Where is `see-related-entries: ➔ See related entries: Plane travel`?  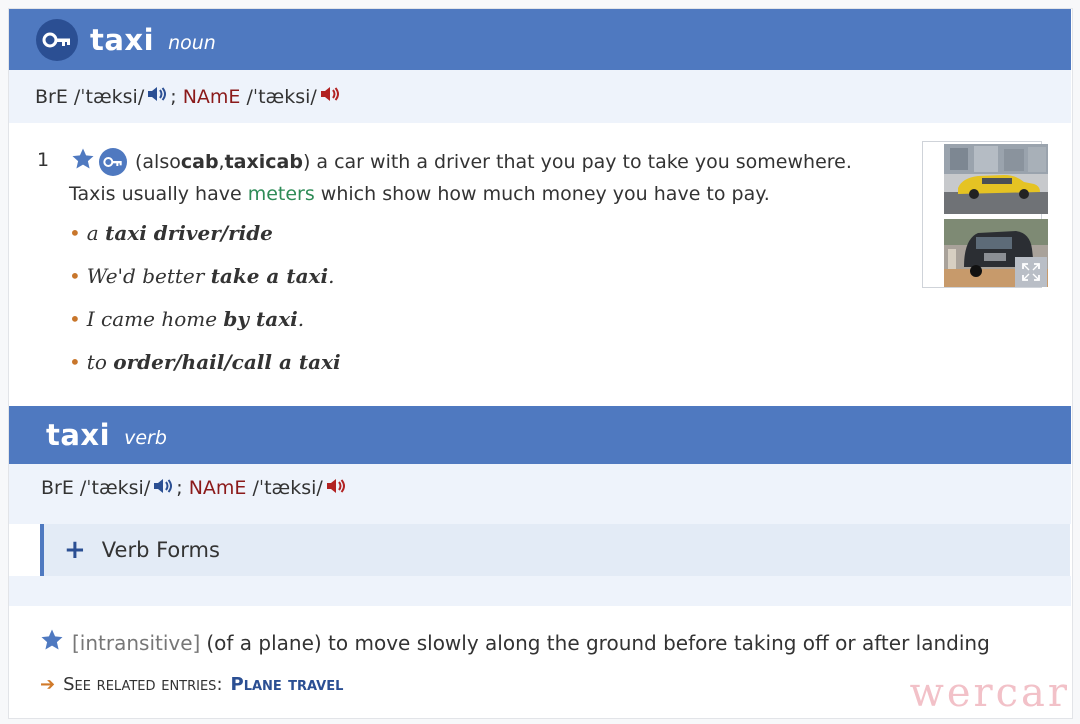
see-related-entries: ➔ See related entries: Plane travel is located at coordinates (191, 684).